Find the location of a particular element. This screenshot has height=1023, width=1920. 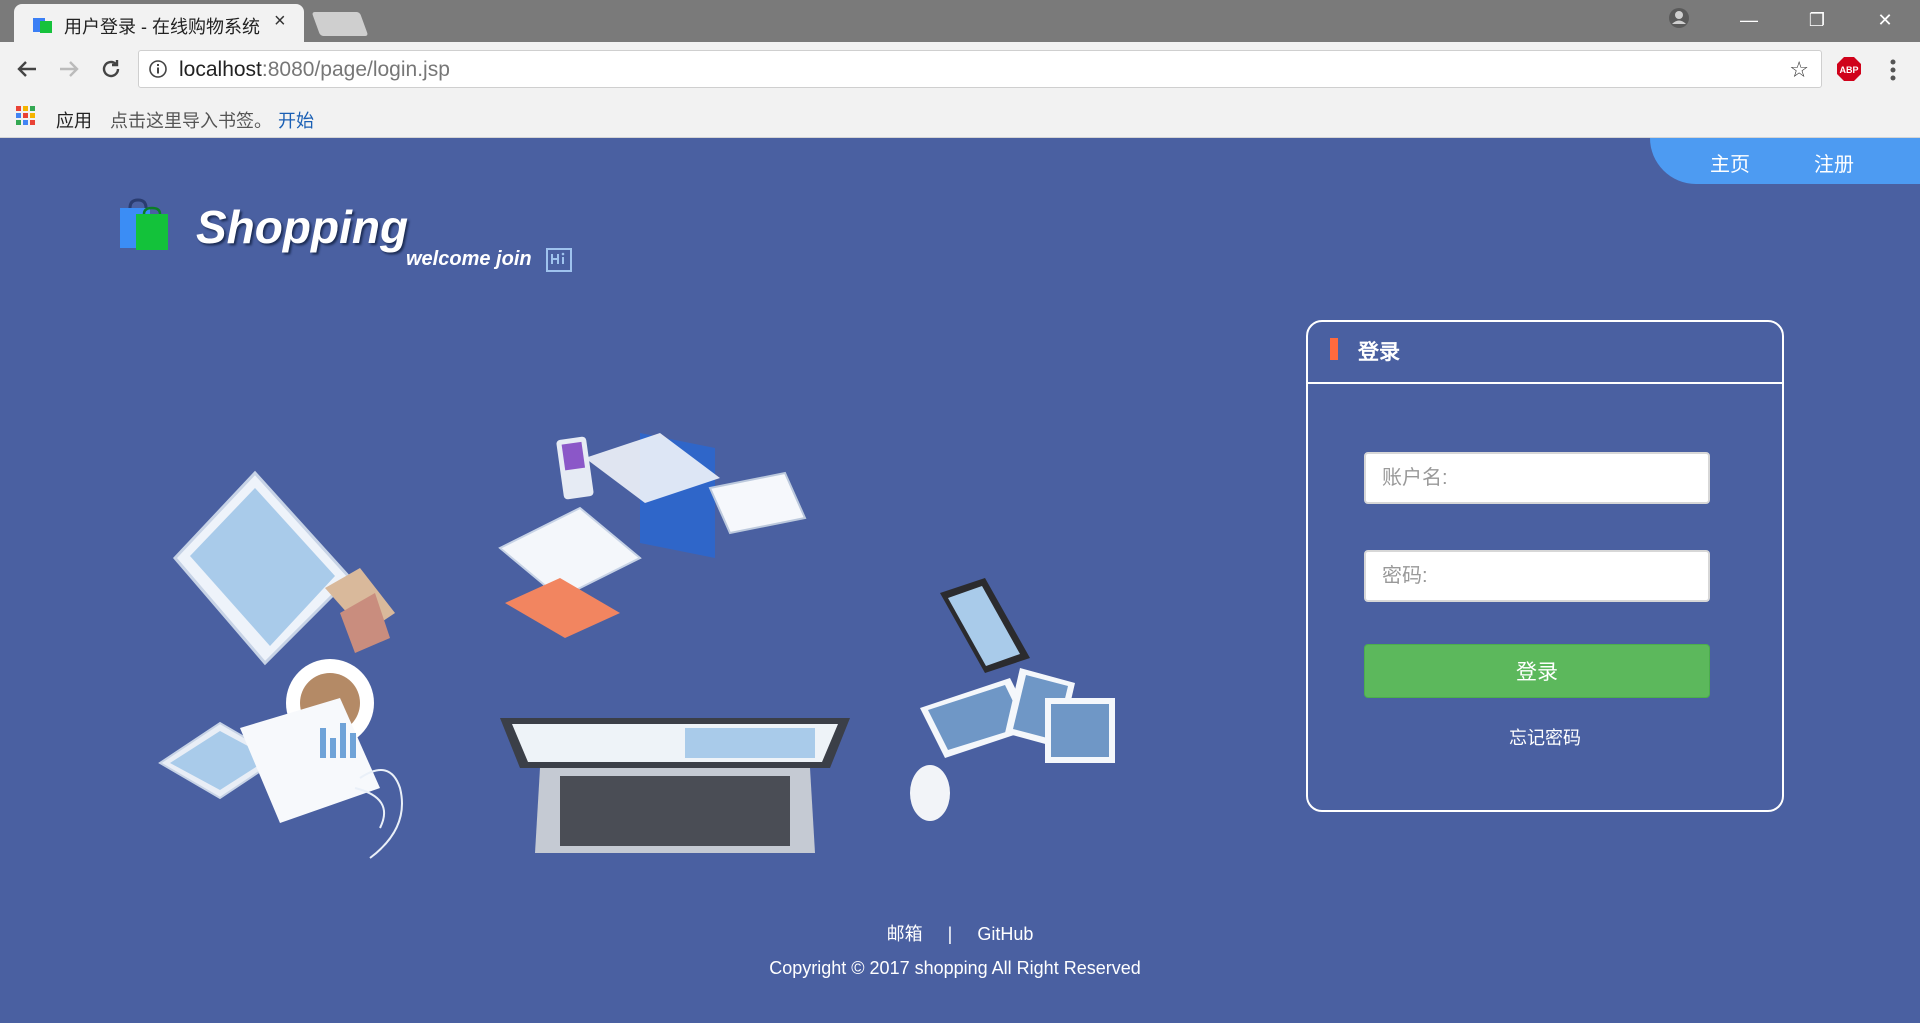

reload-icon is located at coordinates (111, 69).